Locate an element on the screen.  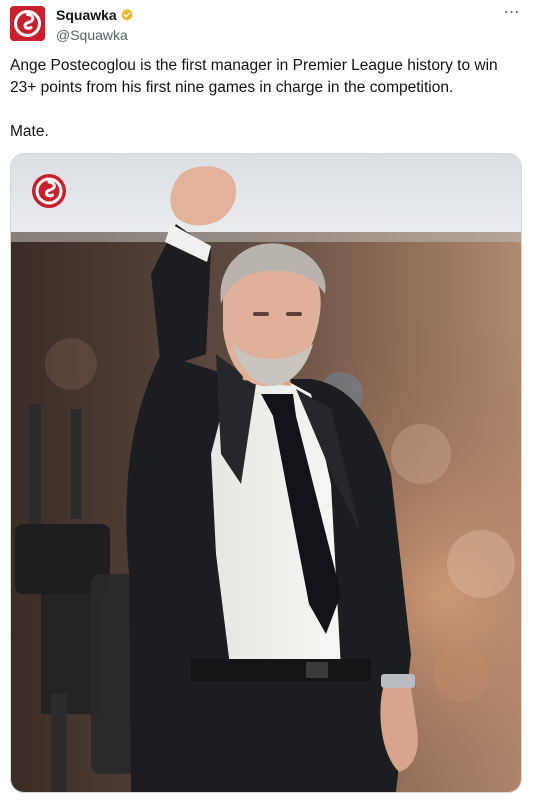
avatar is located at coordinates (27, 23).